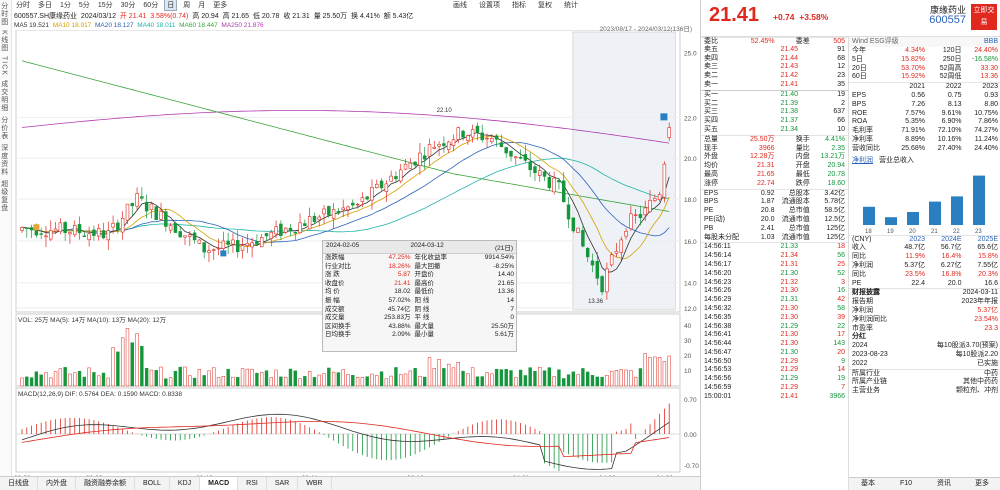 The width and height of the screenshot is (1000, 490). I want to click on chart-tab-0: 净利润, so click(862, 159).